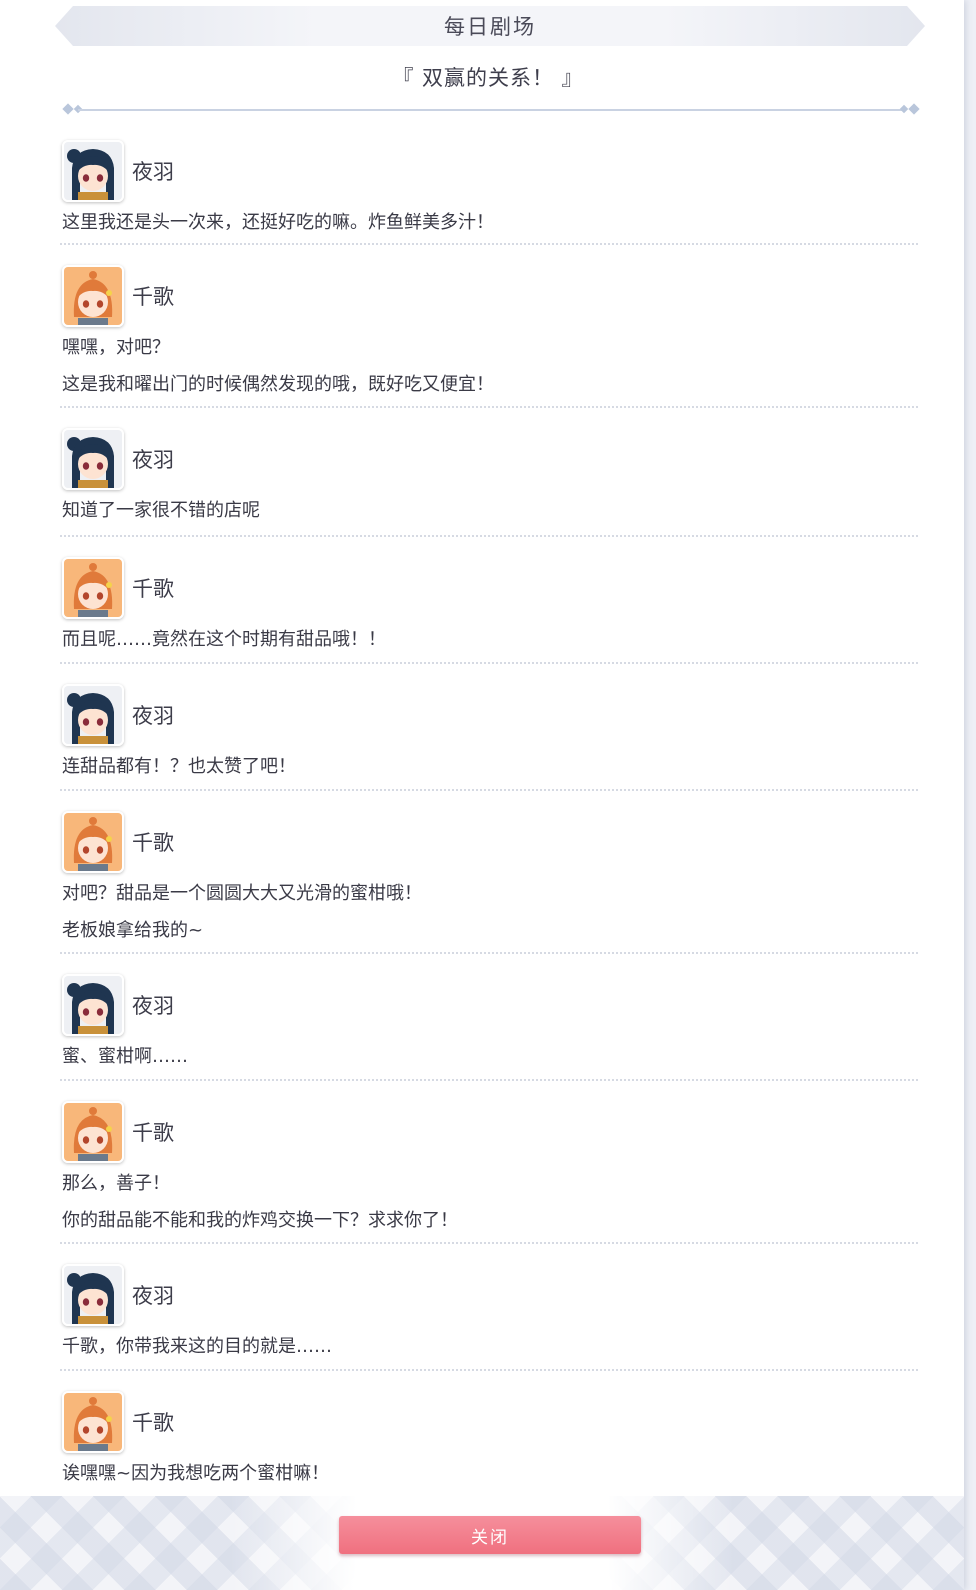 Image resolution: width=976 pixels, height=1590 pixels. I want to click on dialogue-line: 嘿嘿，对吧？, so click(116, 347).